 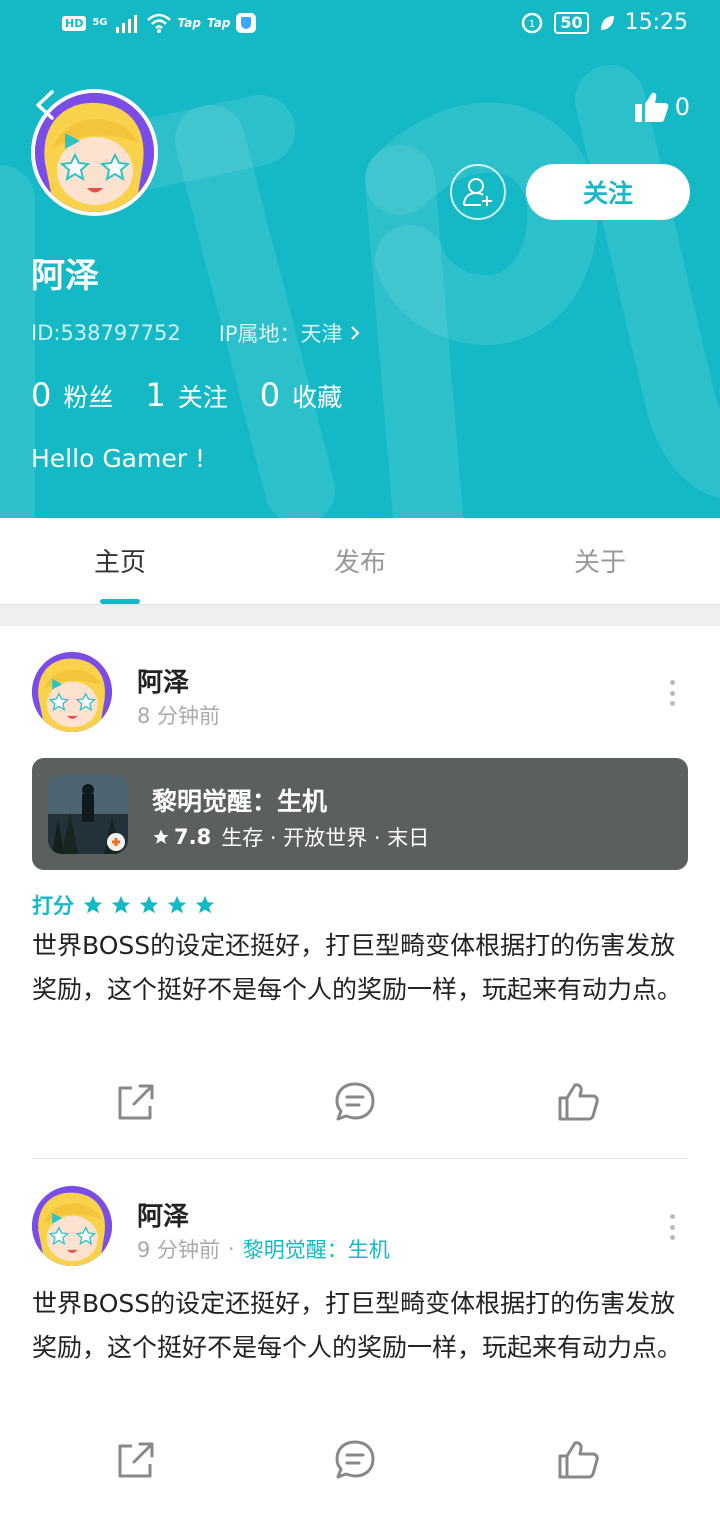 What do you see at coordinates (158, 23) in the screenshot?
I see `wifi-icon` at bounding box center [158, 23].